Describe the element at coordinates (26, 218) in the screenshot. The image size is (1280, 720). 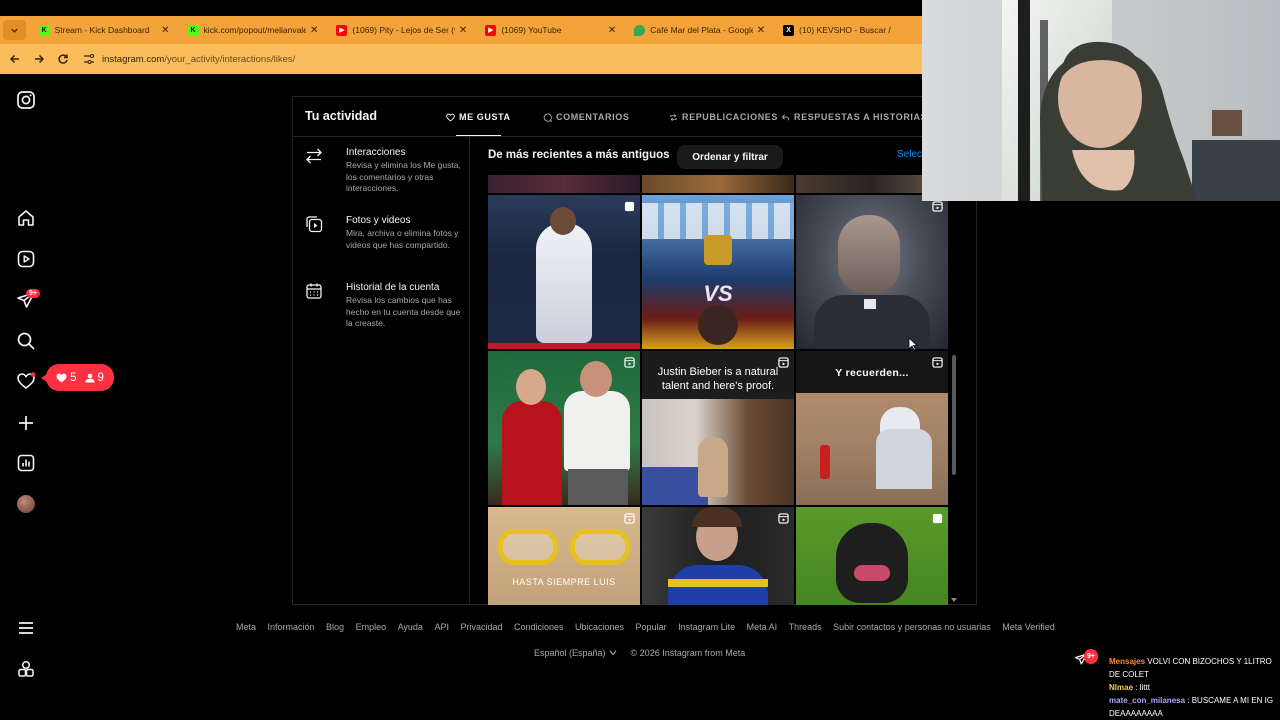
I see `home-icon` at that location.